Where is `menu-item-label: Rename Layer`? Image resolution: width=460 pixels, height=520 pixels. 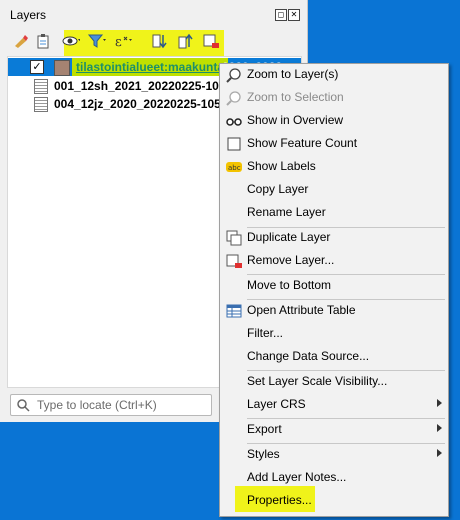 menu-item-label: Rename Layer is located at coordinates (286, 212).